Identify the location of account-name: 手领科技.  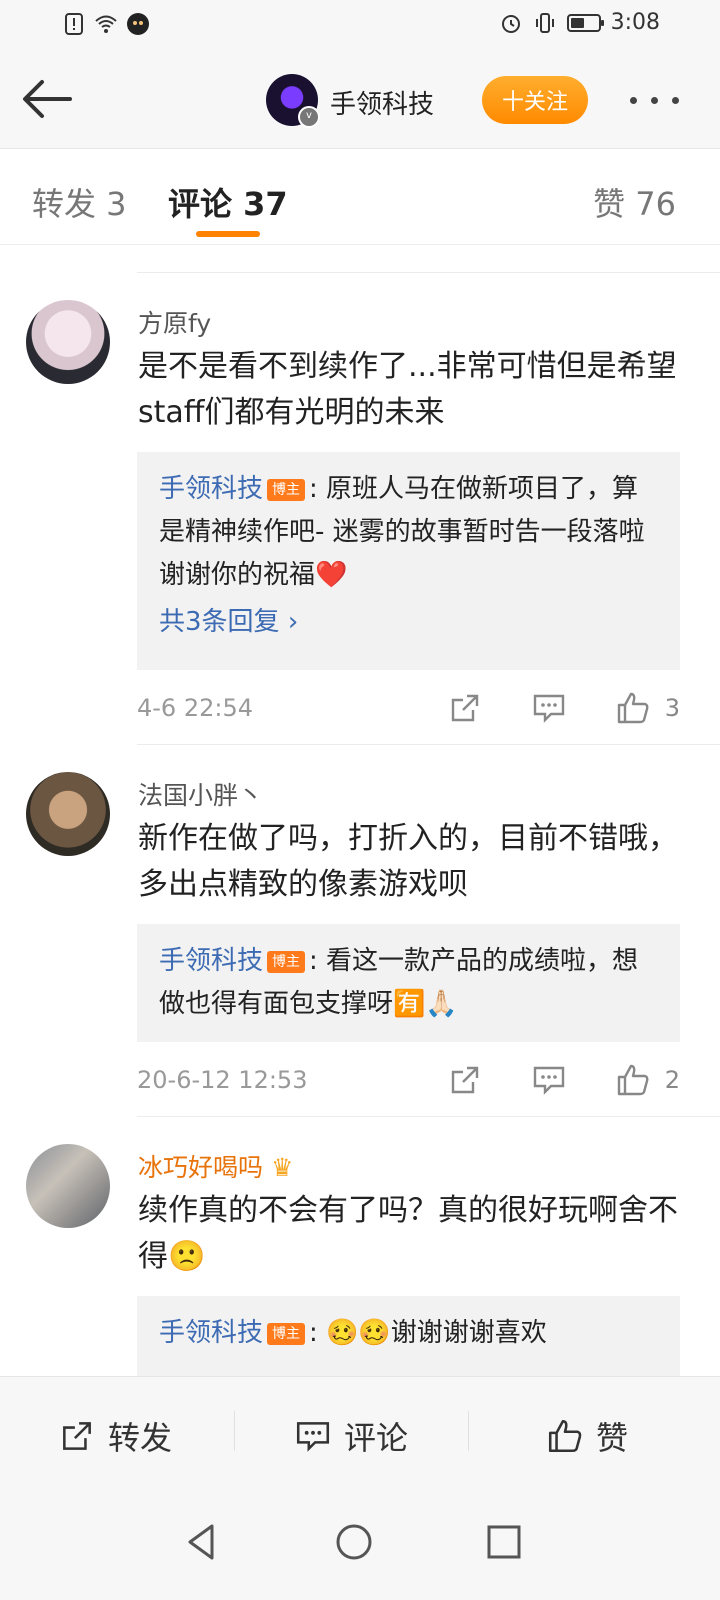
(382, 102).